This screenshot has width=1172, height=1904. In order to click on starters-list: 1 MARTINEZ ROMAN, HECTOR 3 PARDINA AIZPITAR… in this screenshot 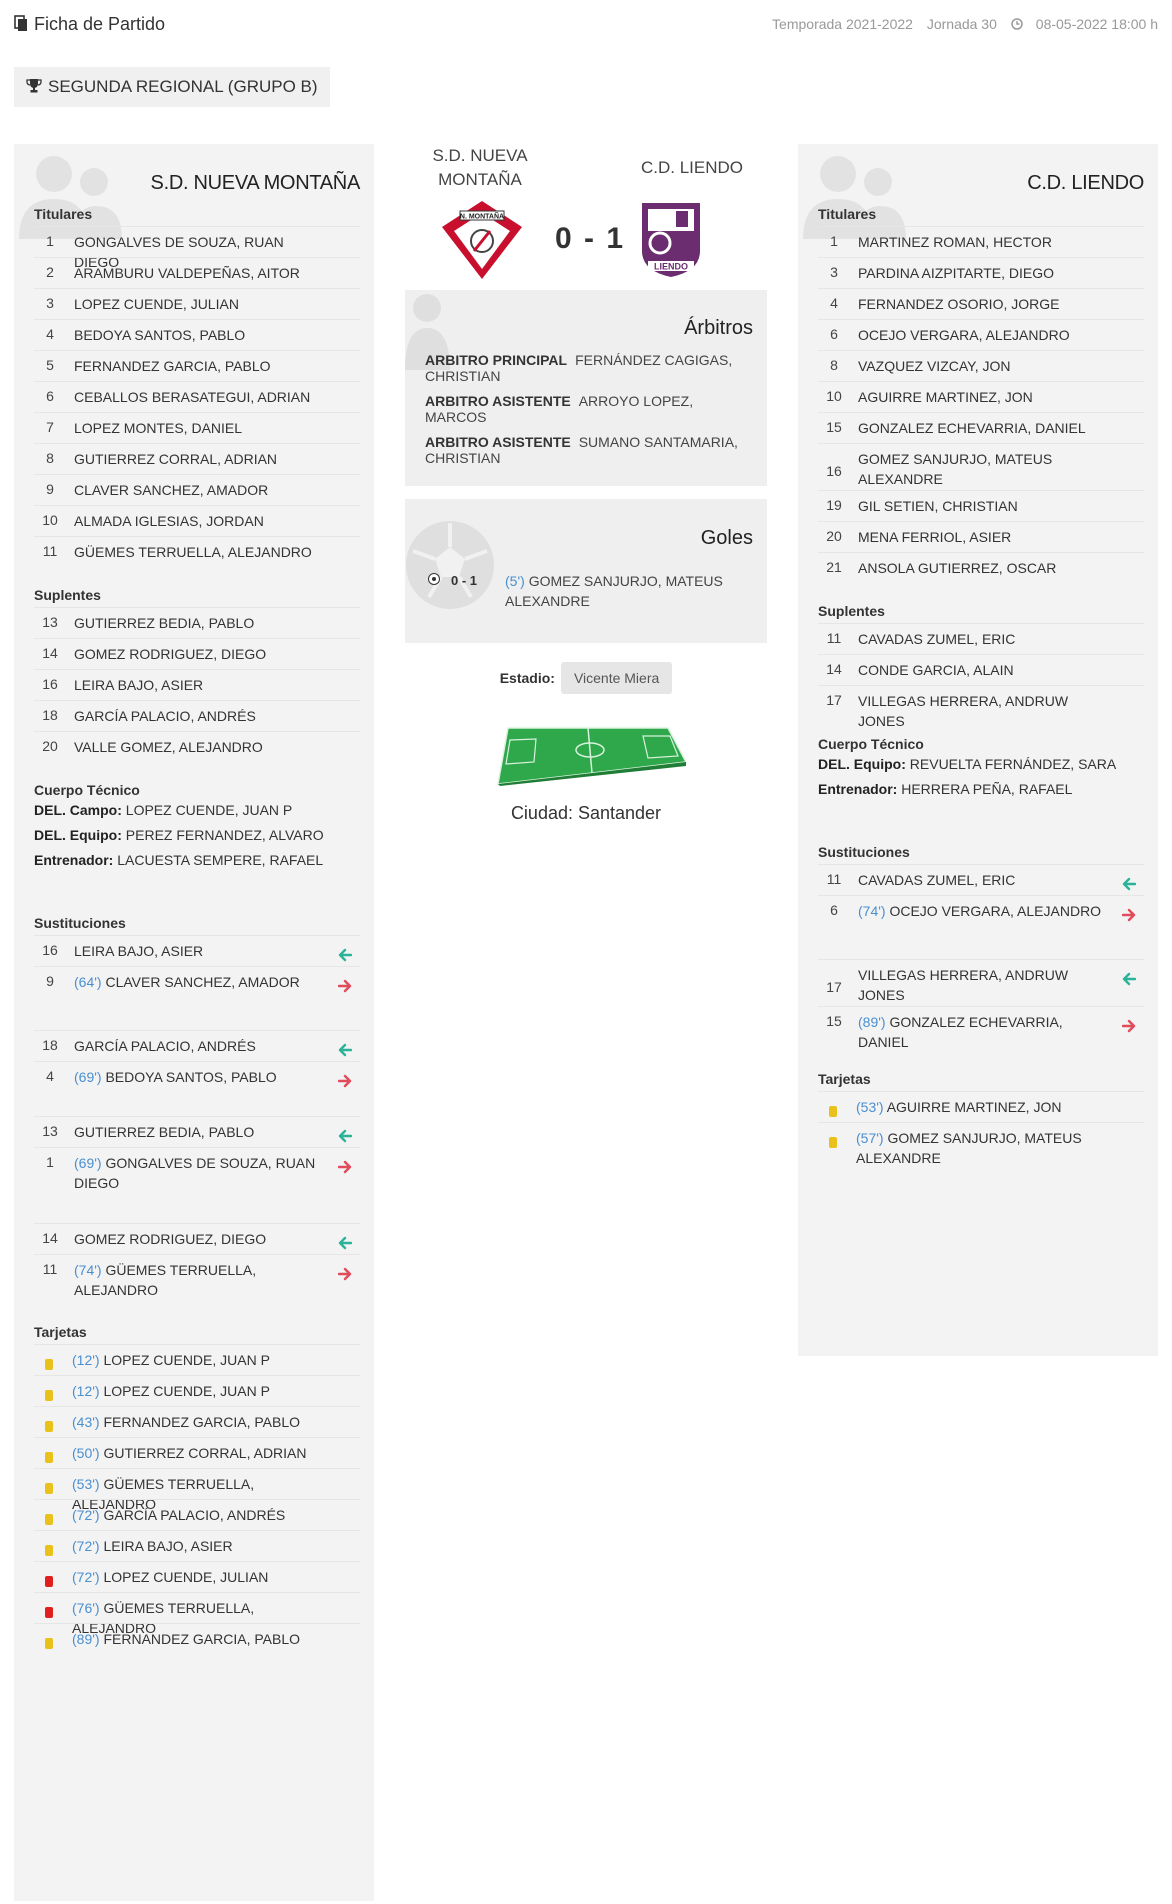, I will do `click(981, 404)`.